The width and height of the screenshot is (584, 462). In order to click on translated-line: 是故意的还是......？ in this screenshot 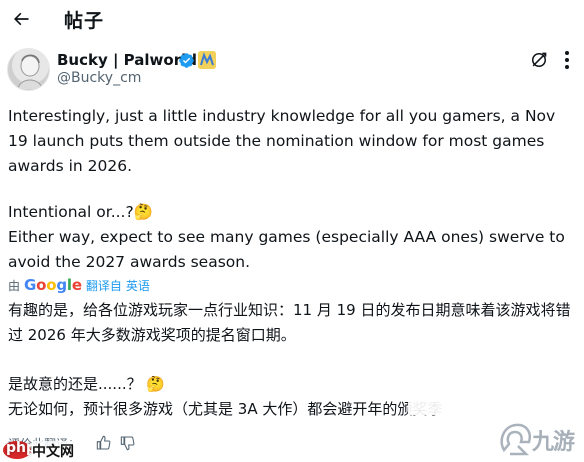, I will do `click(75, 384)`.